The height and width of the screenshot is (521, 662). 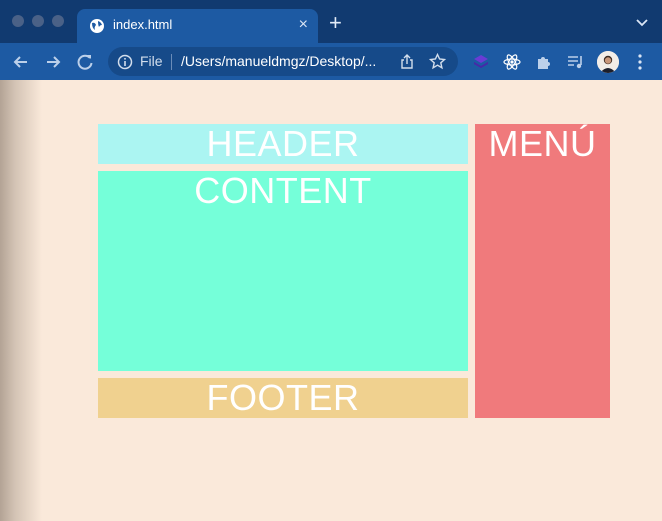 I want to click on window-edge-shadow, so click(x=21, y=300).